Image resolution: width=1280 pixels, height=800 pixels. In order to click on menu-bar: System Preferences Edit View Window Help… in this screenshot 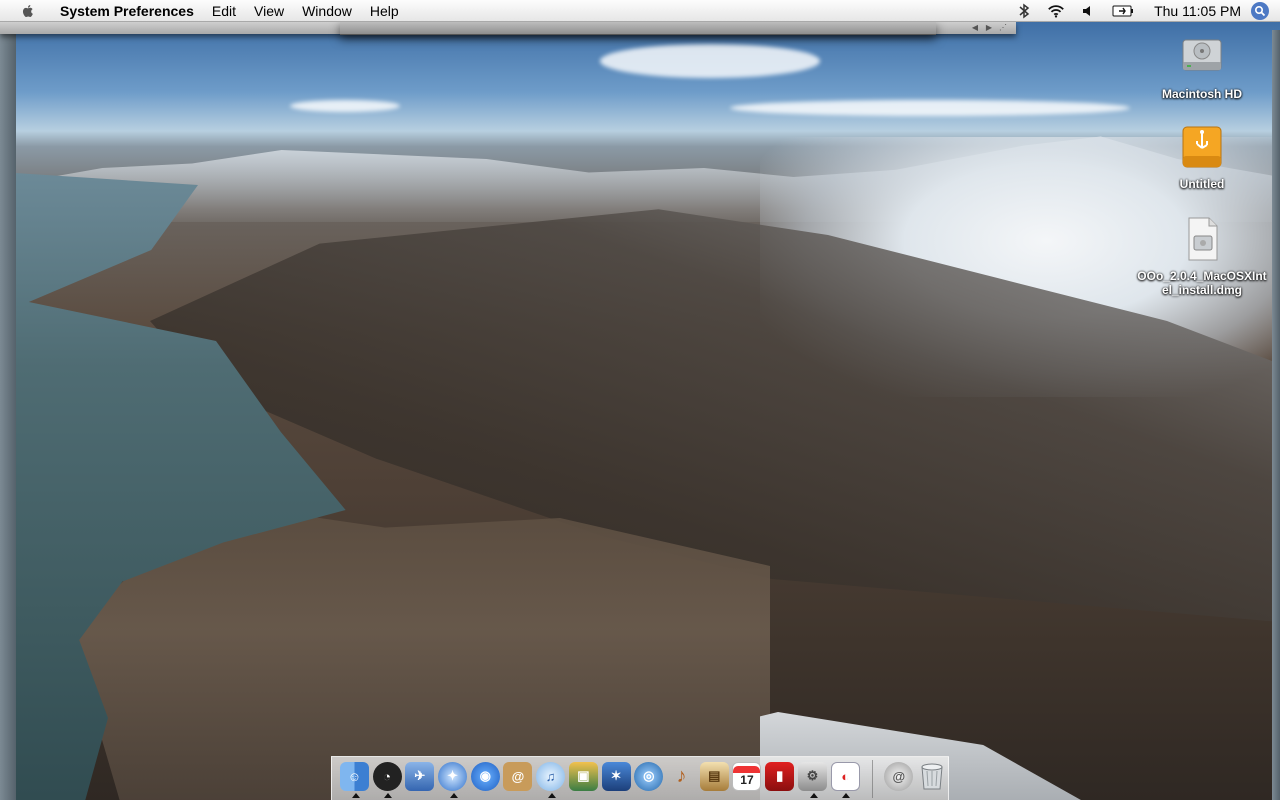, I will do `click(640, 11)`.